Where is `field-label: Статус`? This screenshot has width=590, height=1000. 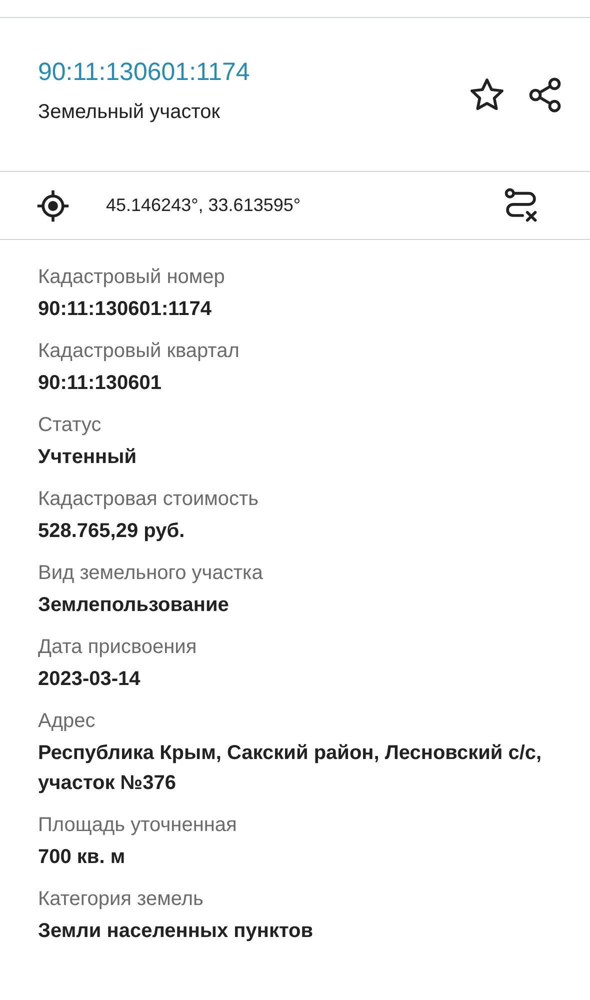
field-label: Статус is located at coordinates (70, 425).